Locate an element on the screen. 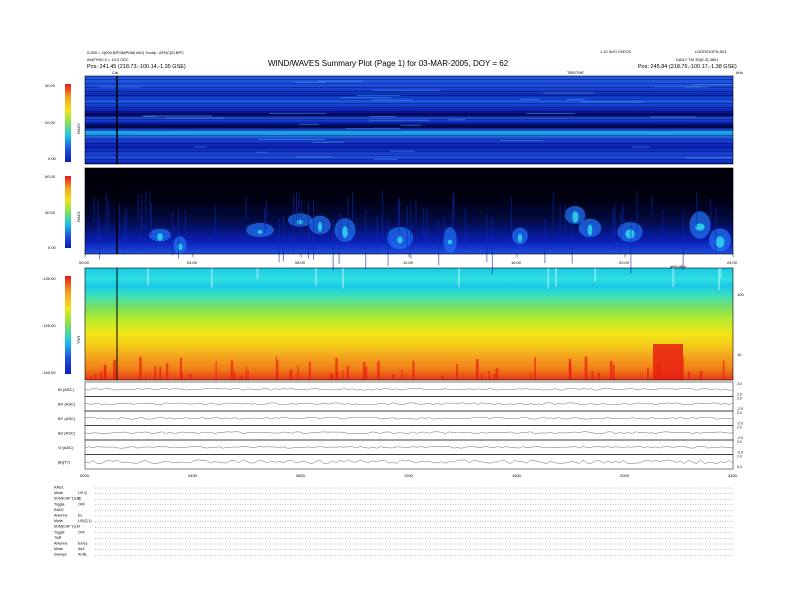 The image size is (792, 612). bottom-time-tick-label: 0000 is located at coordinates (85, 475).